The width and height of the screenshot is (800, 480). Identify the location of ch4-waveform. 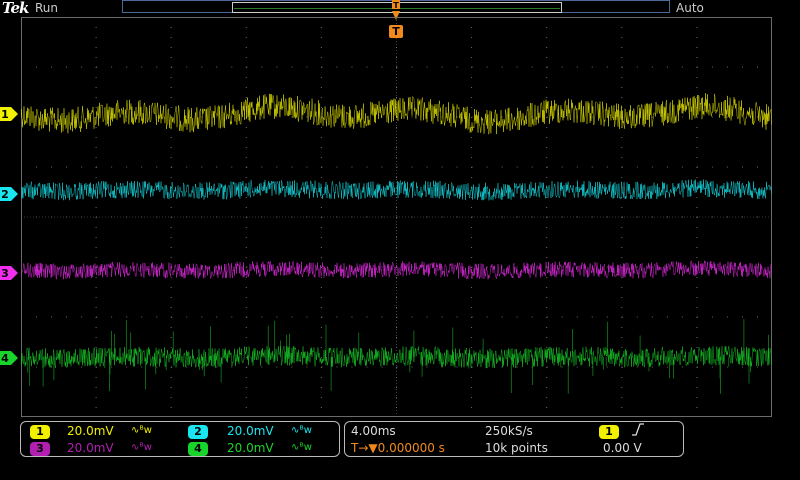
(396, 357).